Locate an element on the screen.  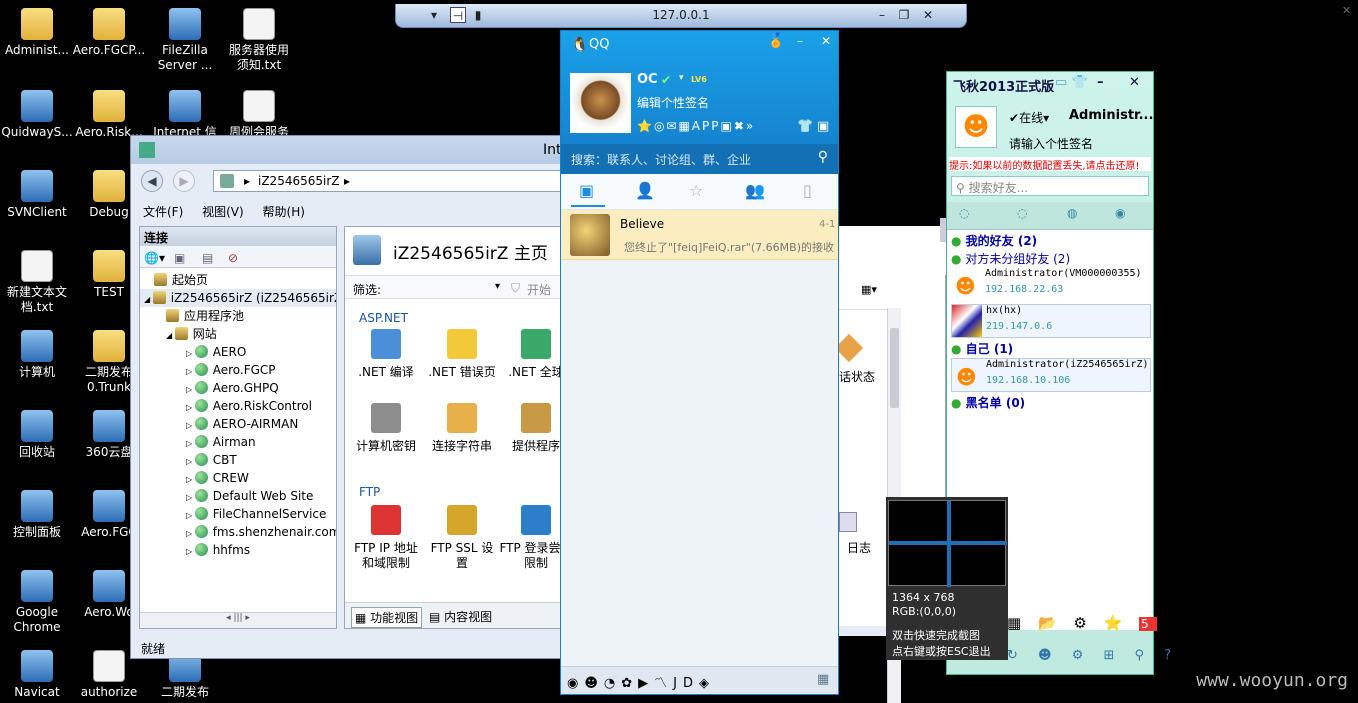
shirt-icon: 👕 is located at coordinates (805, 126).